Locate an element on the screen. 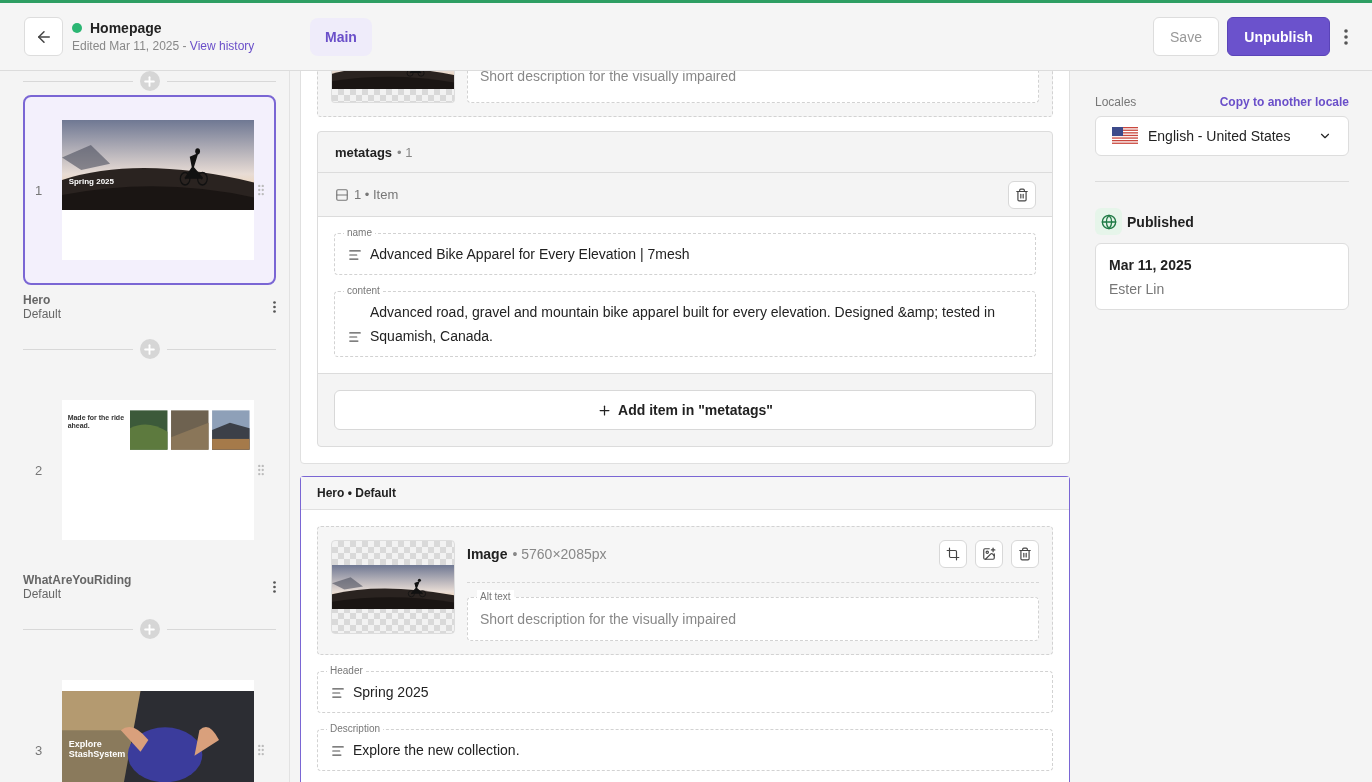 This screenshot has height=782, width=1372. image-size: • 5760×2085px is located at coordinates (559, 554).